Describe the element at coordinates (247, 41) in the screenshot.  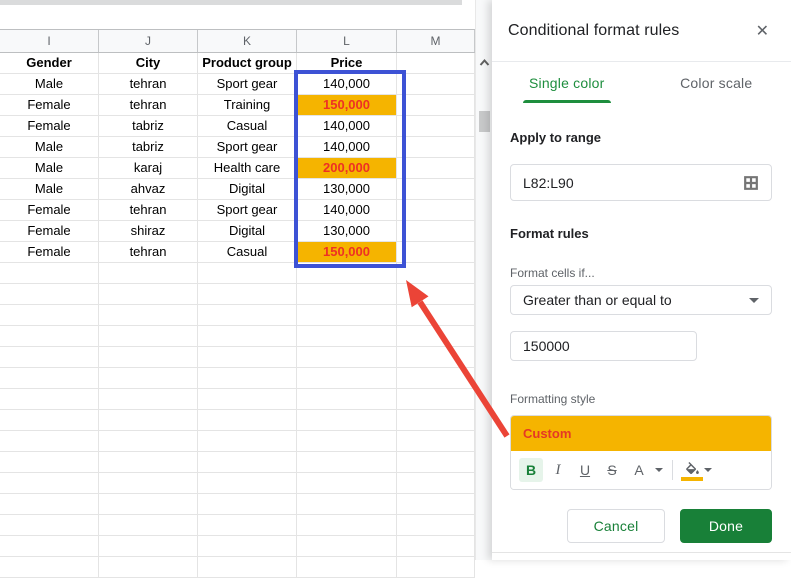
I see `column-header-K: K` at that location.